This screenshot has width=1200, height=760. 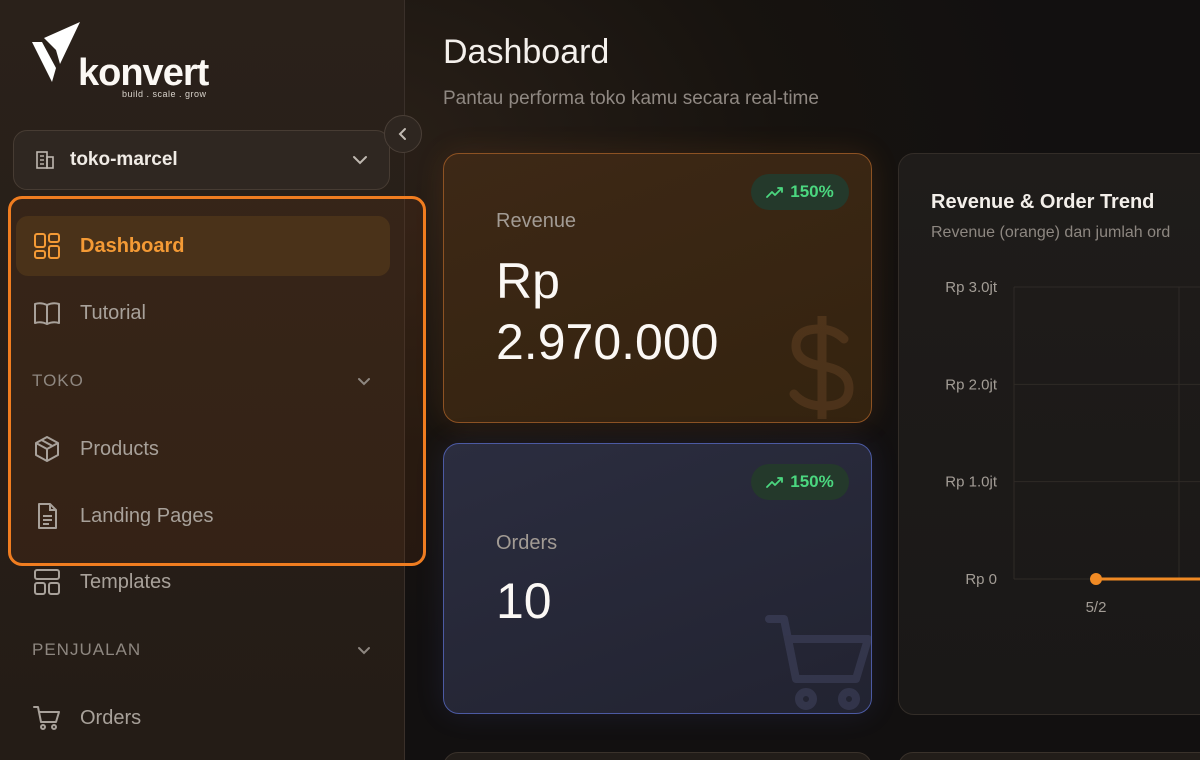 I want to click on orders-change-badge: 150%, so click(x=800, y=482).